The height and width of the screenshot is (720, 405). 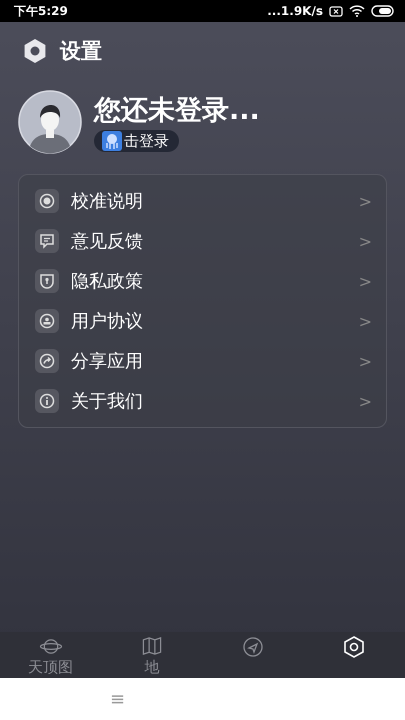 I want to click on target-icon, so click(x=47, y=201).